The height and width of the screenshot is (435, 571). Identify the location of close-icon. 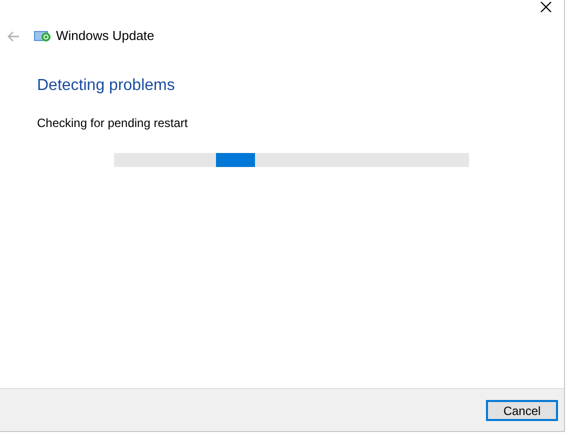
(546, 7).